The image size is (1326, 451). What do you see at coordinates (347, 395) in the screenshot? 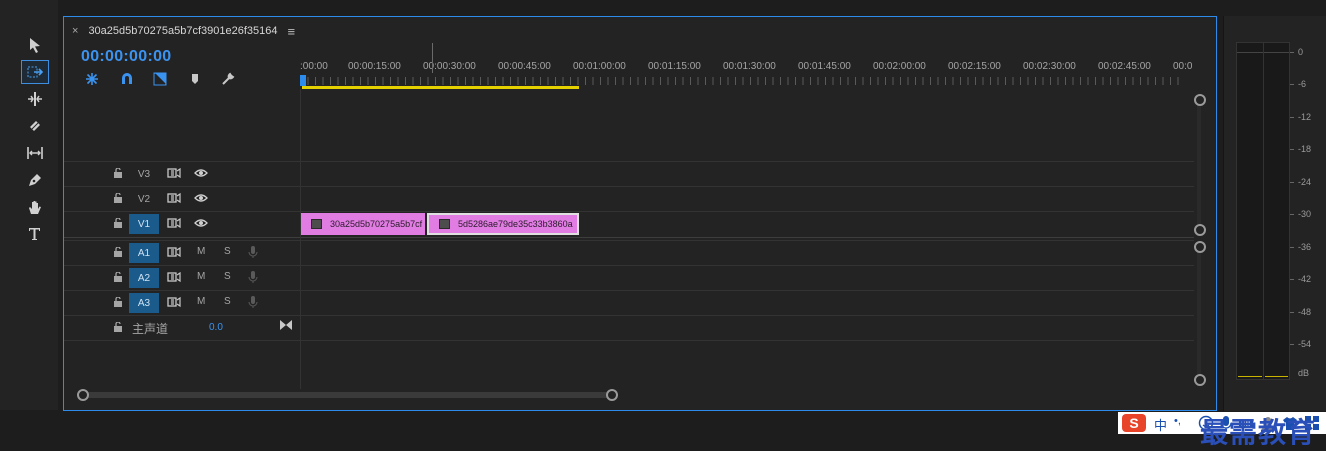
I see `horizontal-zoom-scrollbar` at bounding box center [347, 395].